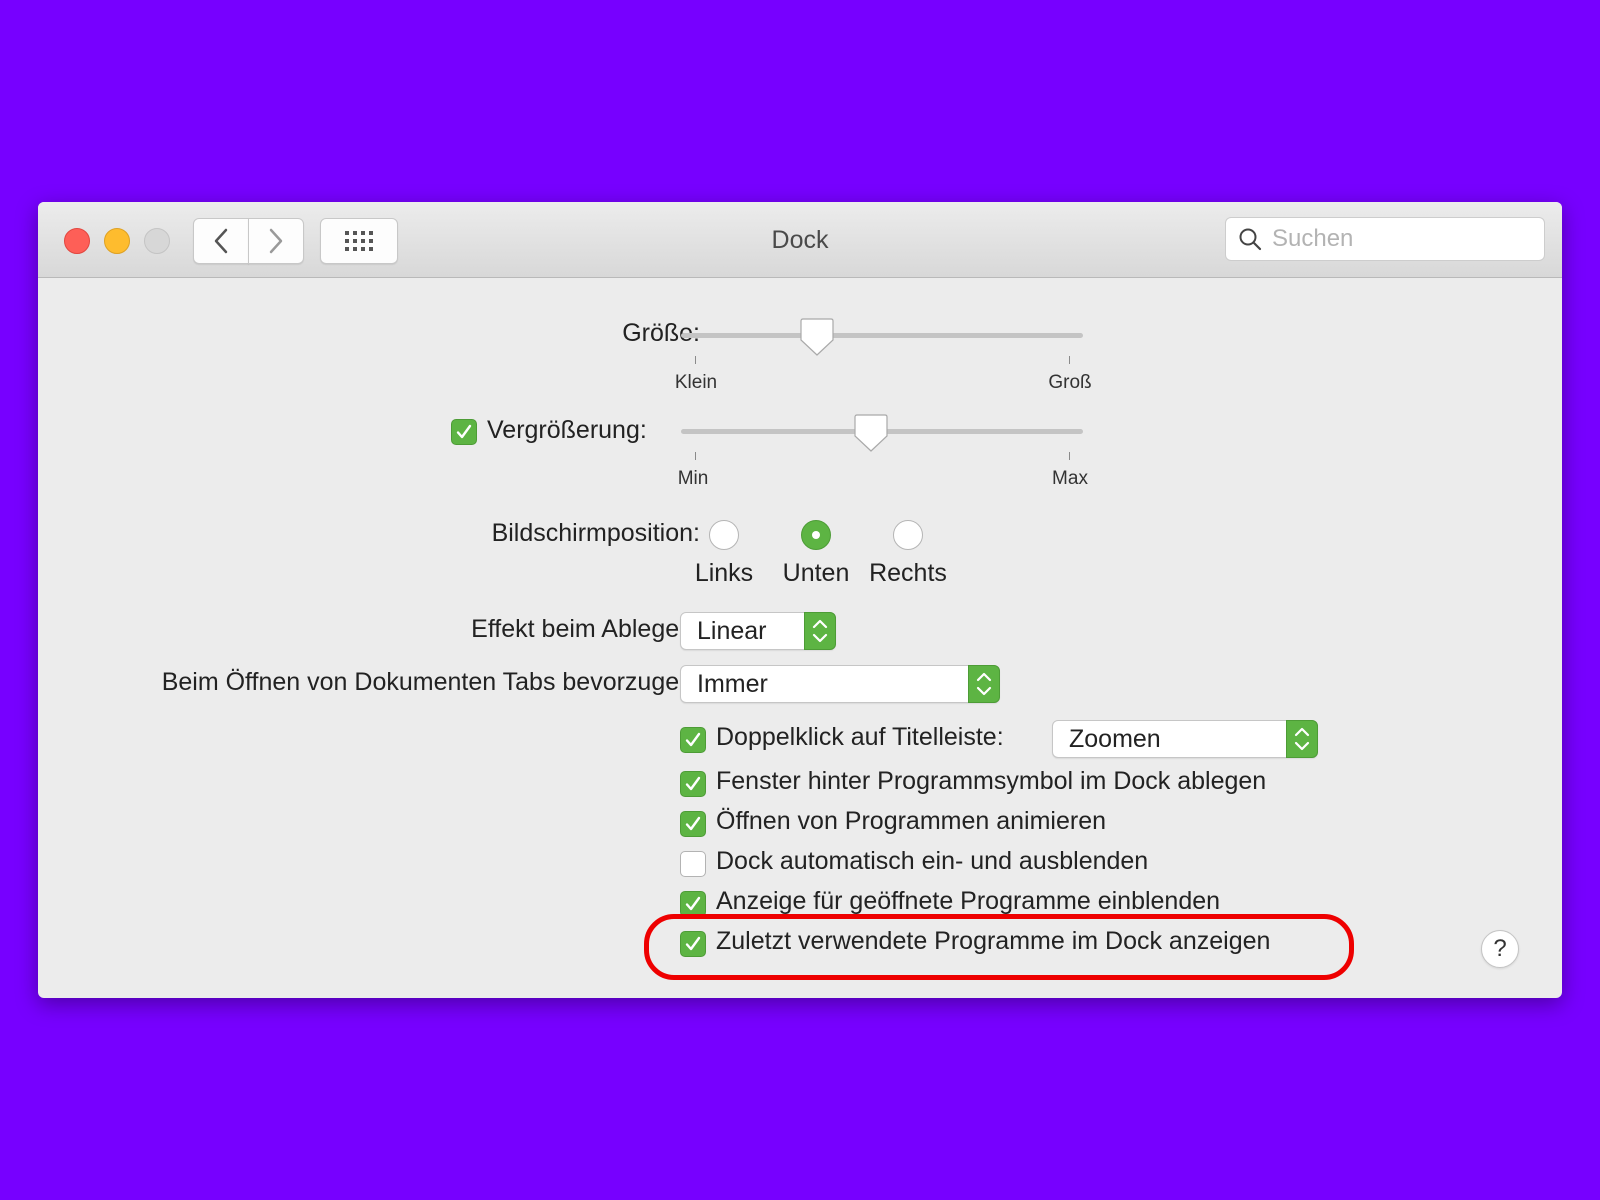  I want to click on red-highlight-annotation, so click(999, 947).